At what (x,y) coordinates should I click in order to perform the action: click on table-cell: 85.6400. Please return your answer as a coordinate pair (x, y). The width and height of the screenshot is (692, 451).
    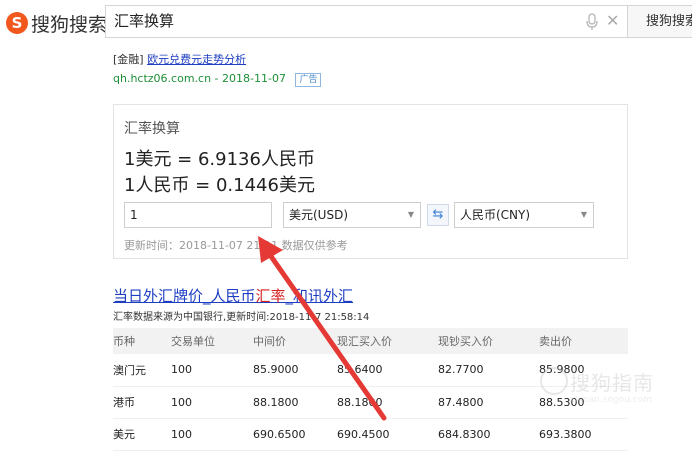
    Looking at the image, I should click on (387, 370).